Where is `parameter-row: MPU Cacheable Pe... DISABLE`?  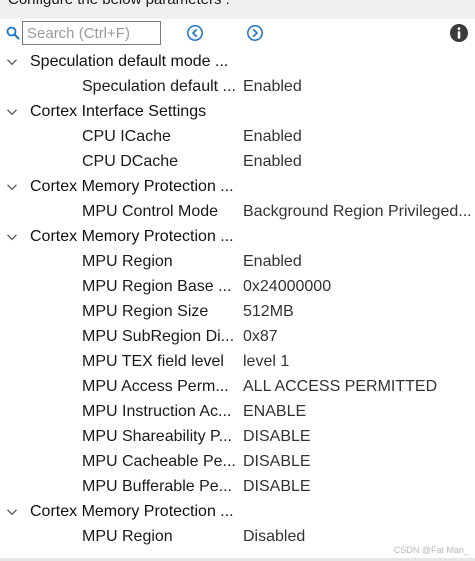 parameter-row: MPU Cacheable Pe... DISABLE is located at coordinates (237, 461).